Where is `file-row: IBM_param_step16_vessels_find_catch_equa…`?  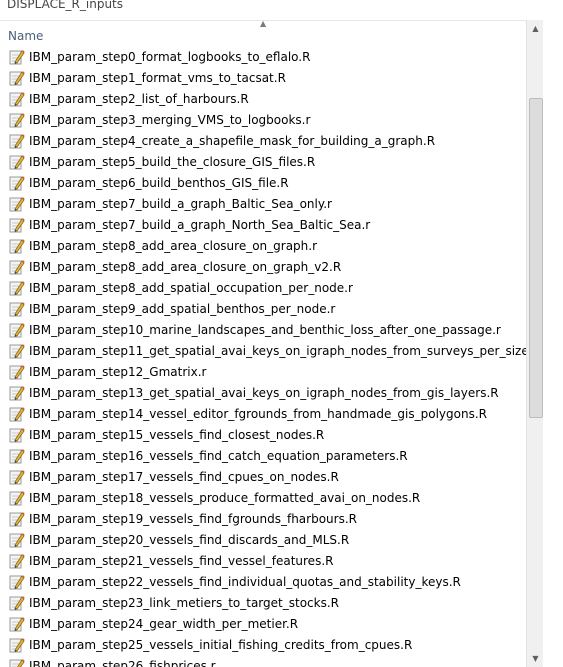
file-row: IBM_param_step16_vessels_find_catch_equa… is located at coordinates (263, 455).